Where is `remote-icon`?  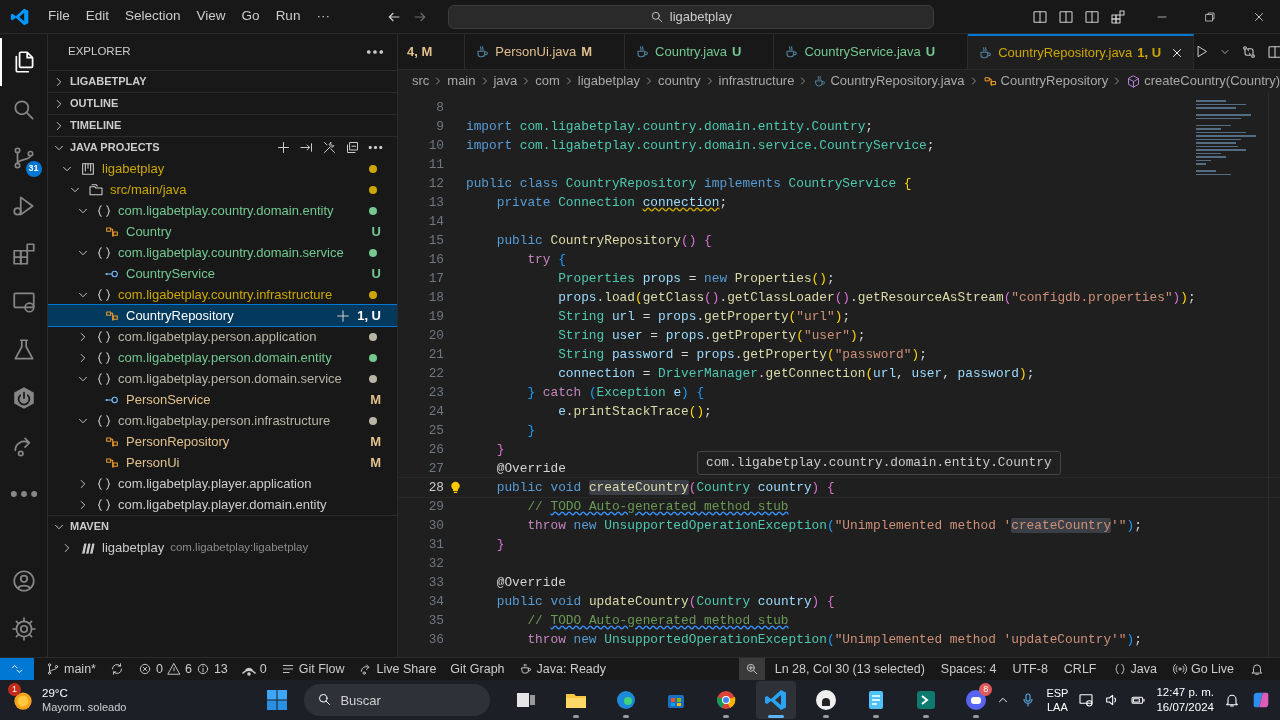 remote-icon is located at coordinates (17, 669).